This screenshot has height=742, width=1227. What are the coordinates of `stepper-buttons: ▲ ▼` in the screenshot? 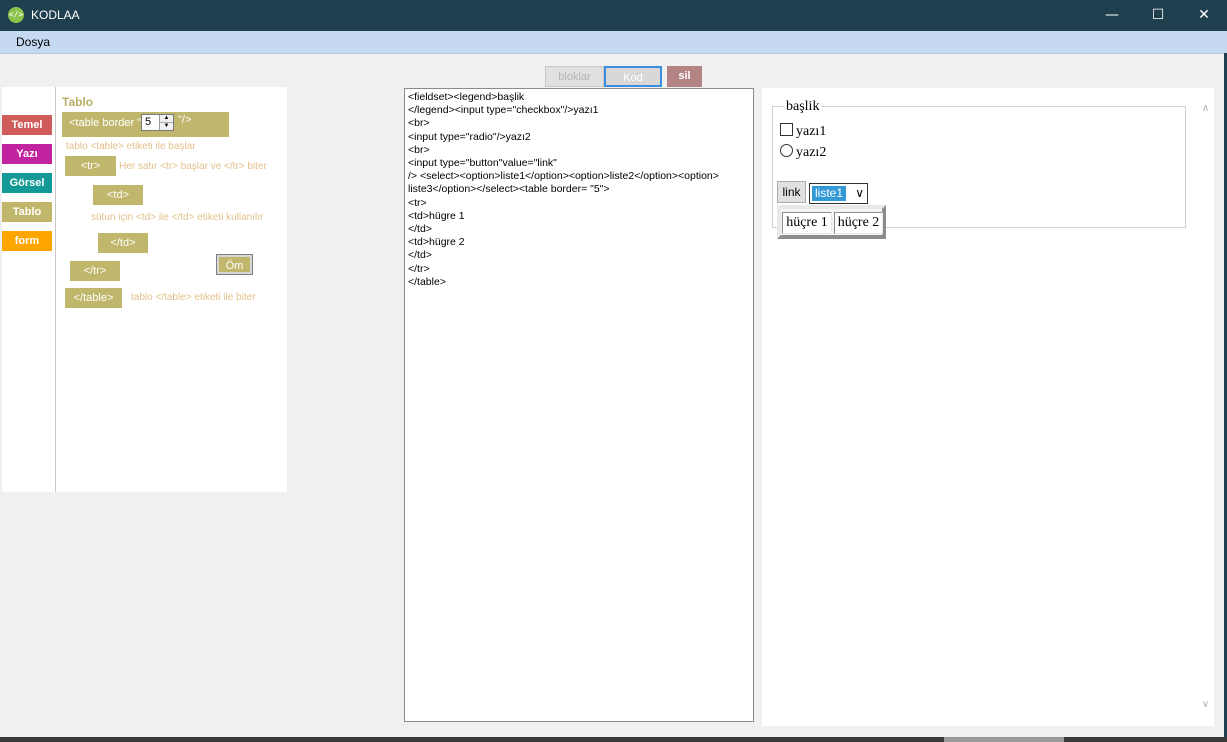 It's located at (166, 122).